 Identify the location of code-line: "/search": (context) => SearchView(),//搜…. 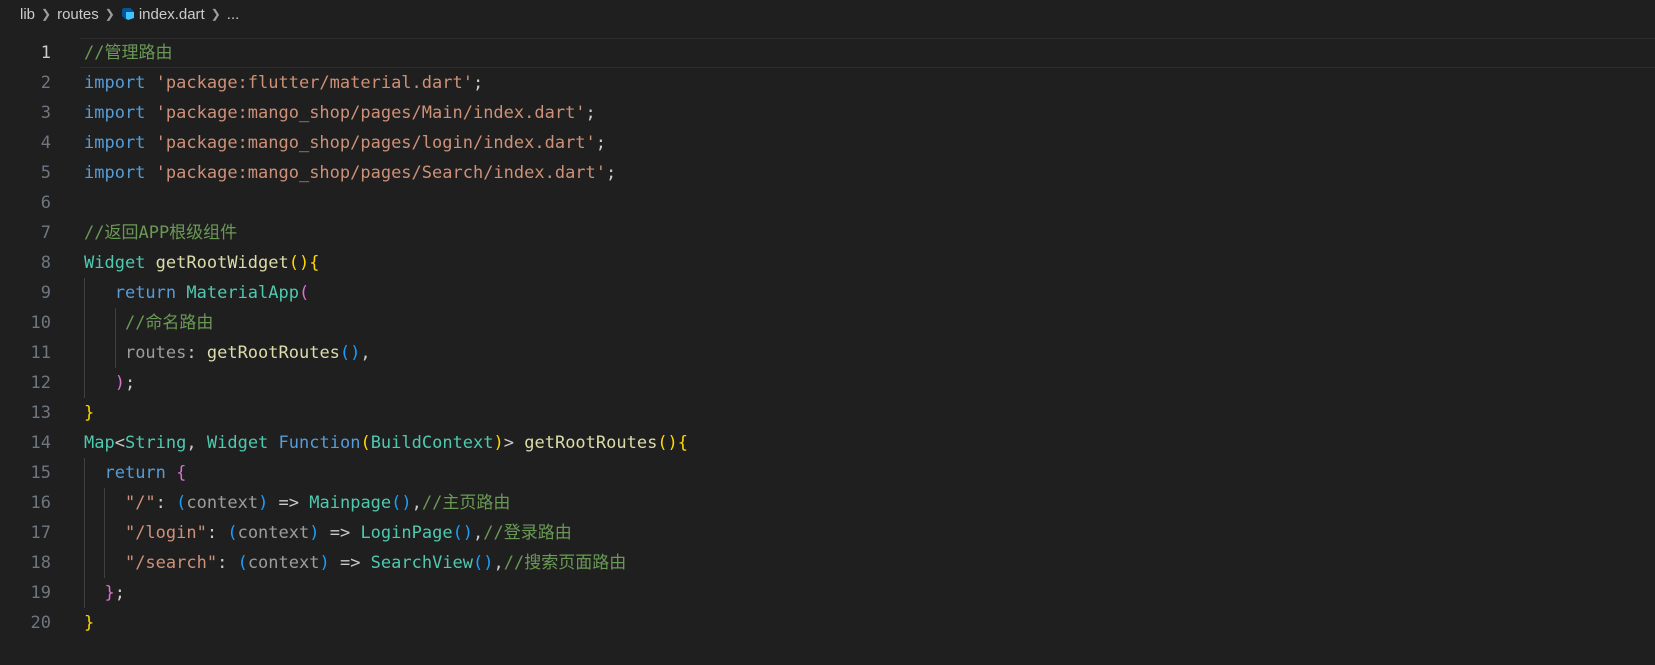
(355, 563).